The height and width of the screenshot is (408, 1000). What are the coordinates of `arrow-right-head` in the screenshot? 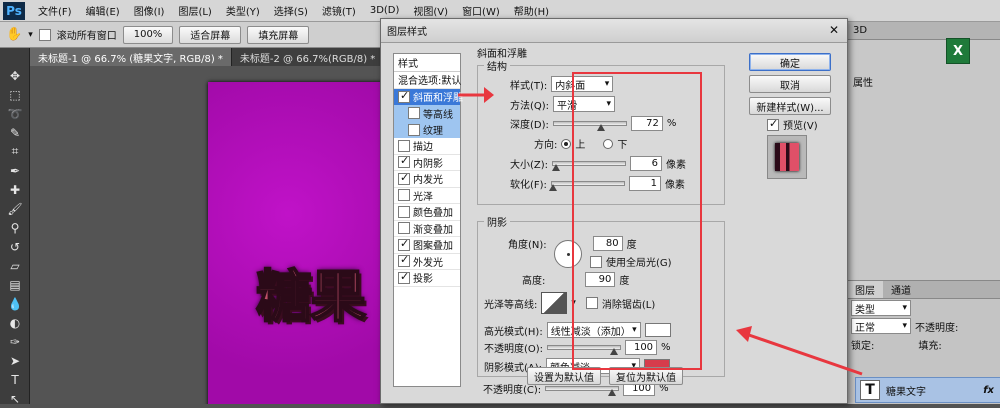 It's located at (744, 334).